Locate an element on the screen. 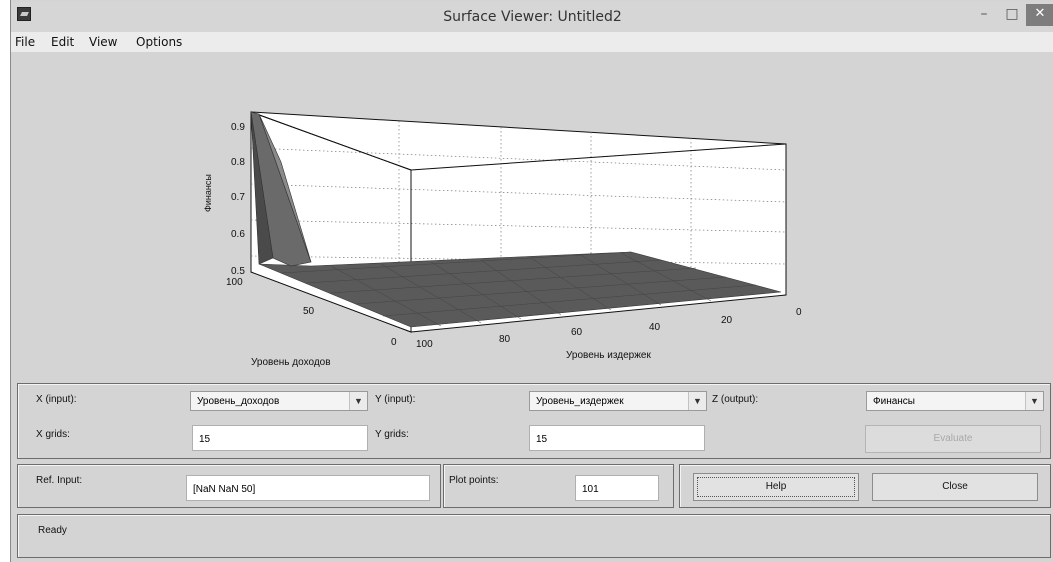  x-input-dropdown: Уровень_доходов ▼ is located at coordinates (279, 401).